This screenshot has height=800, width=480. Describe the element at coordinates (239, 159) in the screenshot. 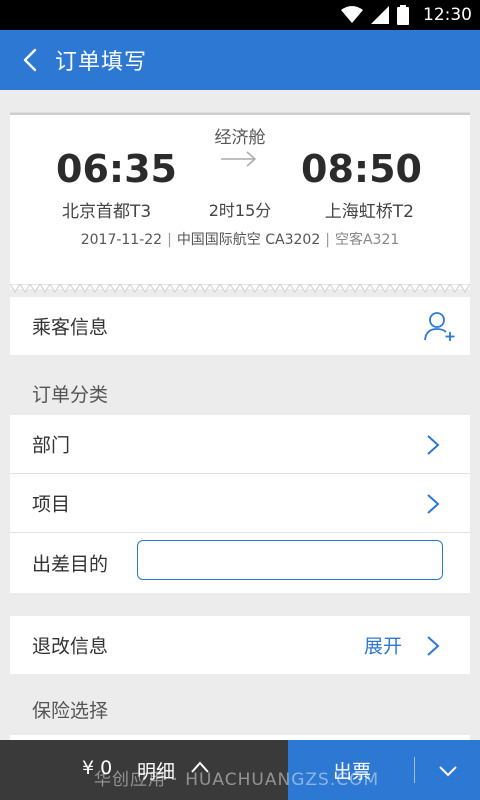

I see `right-arrow-icon` at that location.